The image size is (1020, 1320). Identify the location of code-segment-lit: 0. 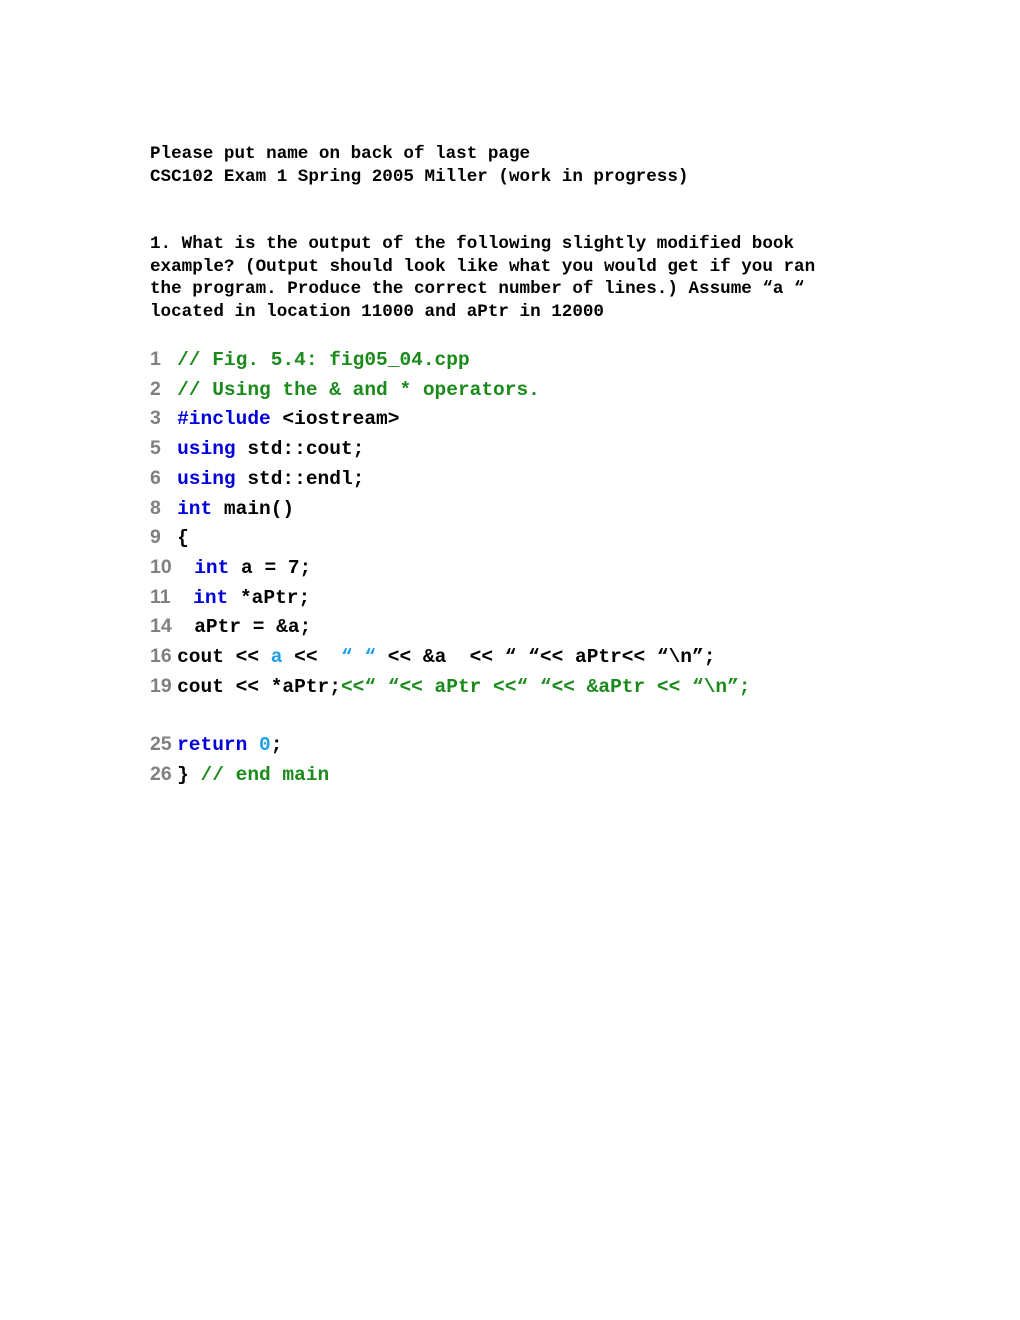
(265, 745).